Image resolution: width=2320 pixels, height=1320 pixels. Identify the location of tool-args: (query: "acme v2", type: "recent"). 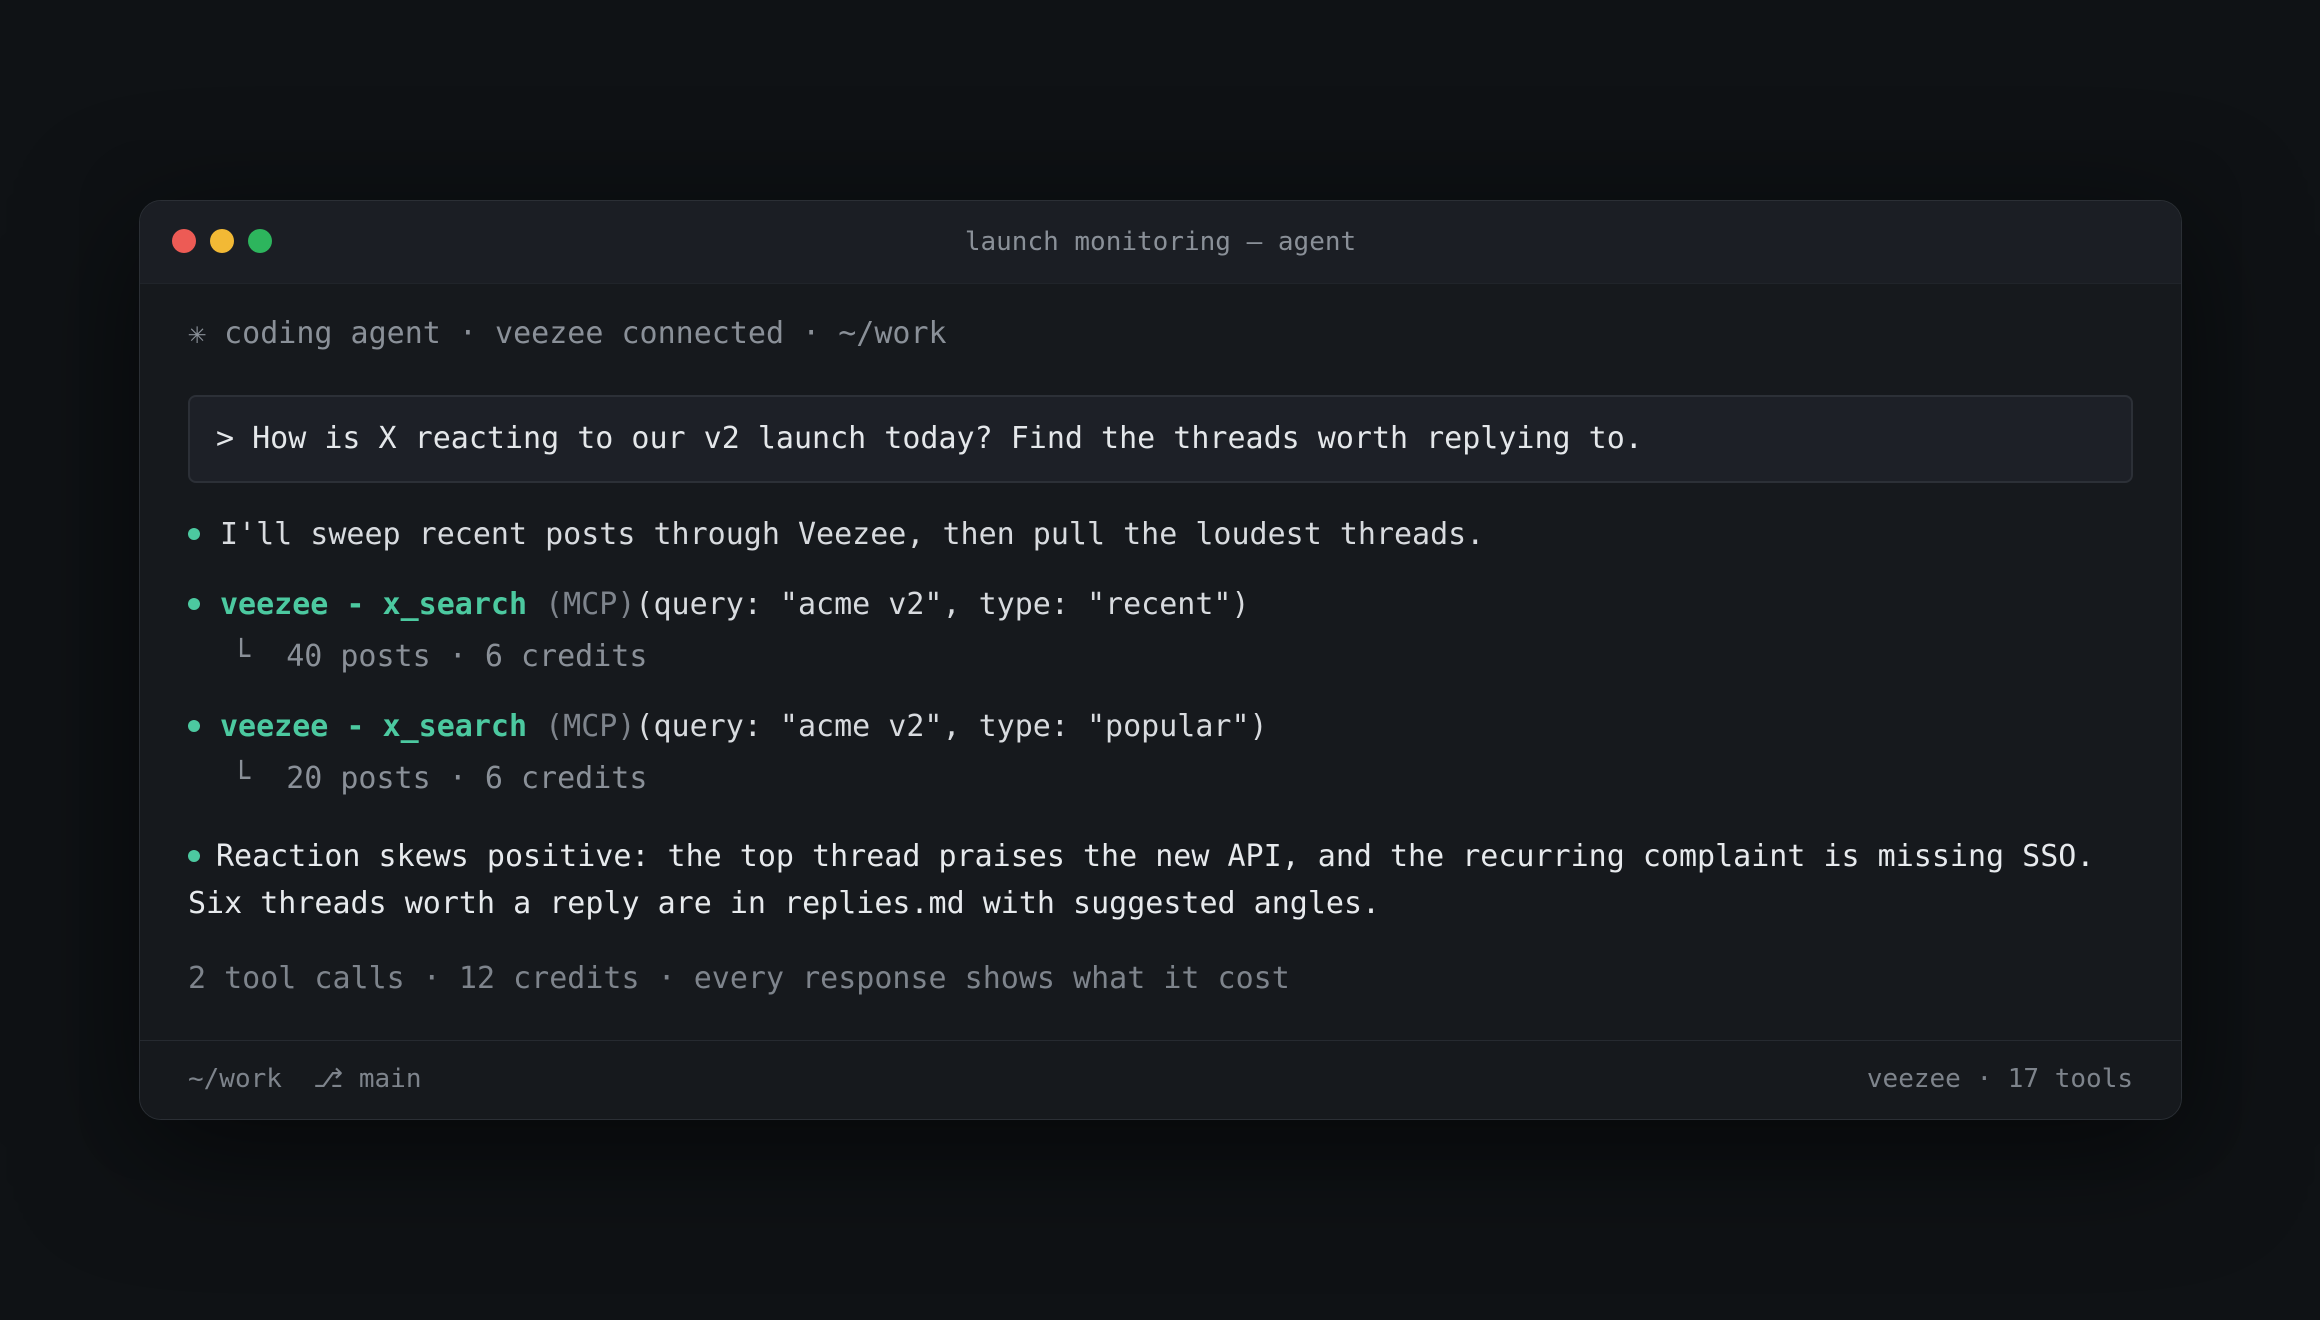
(942, 604).